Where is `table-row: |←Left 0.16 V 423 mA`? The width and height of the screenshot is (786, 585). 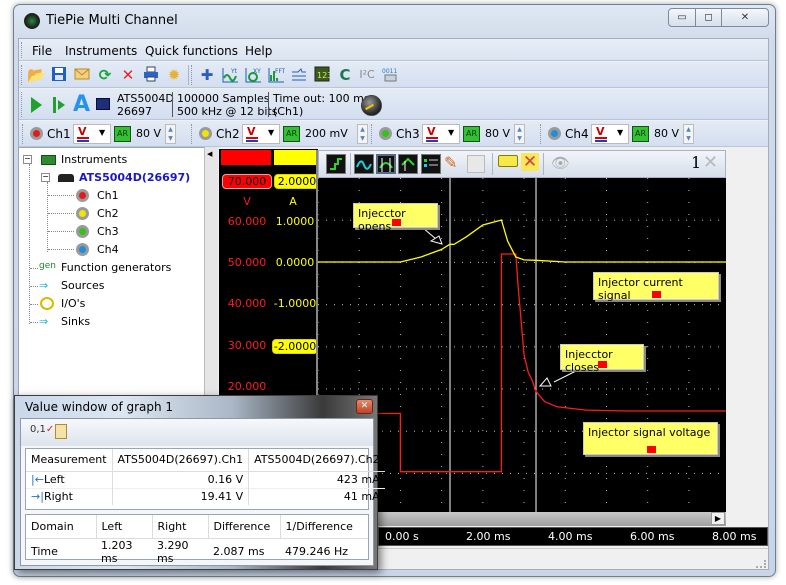 table-row: |←Left 0.16 V 423 mA is located at coordinates (205, 479).